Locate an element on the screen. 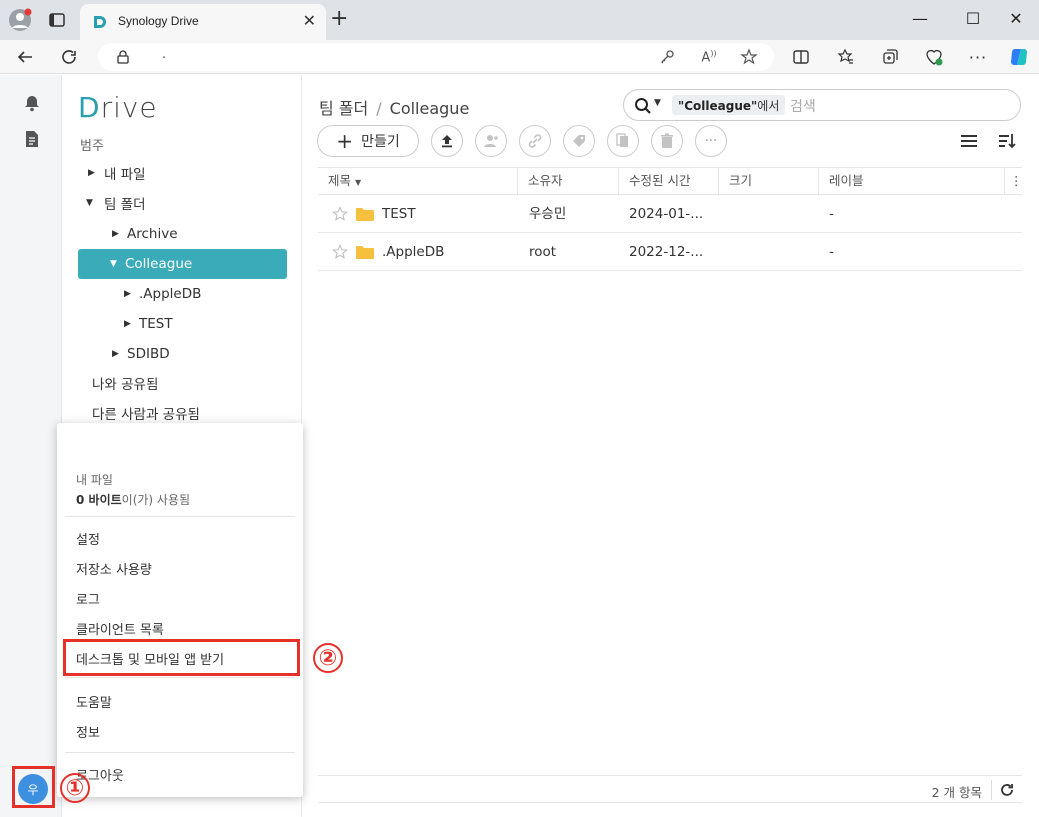 The width and height of the screenshot is (1039, 817). quota-title: 내 파일 is located at coordinates (94, 480).